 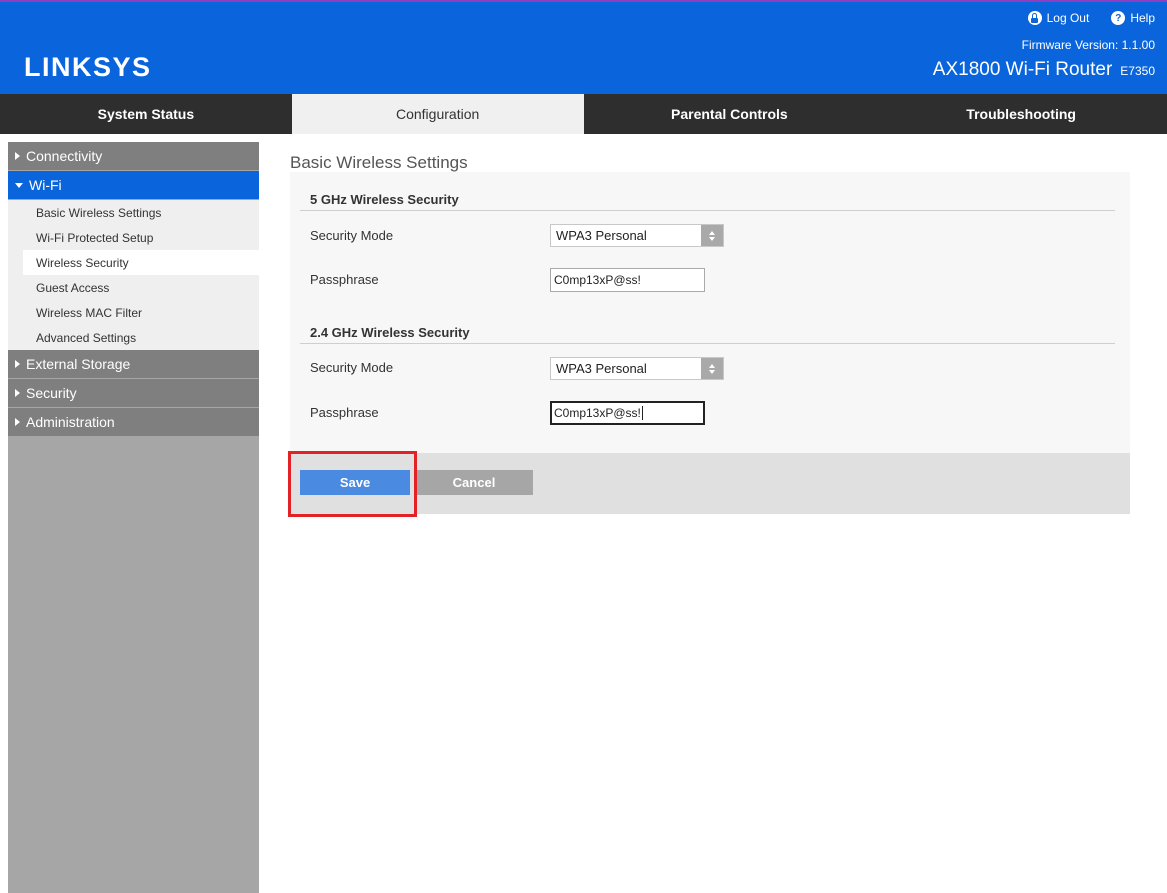 I want to click on text-caret, so click(x=642, y=413).